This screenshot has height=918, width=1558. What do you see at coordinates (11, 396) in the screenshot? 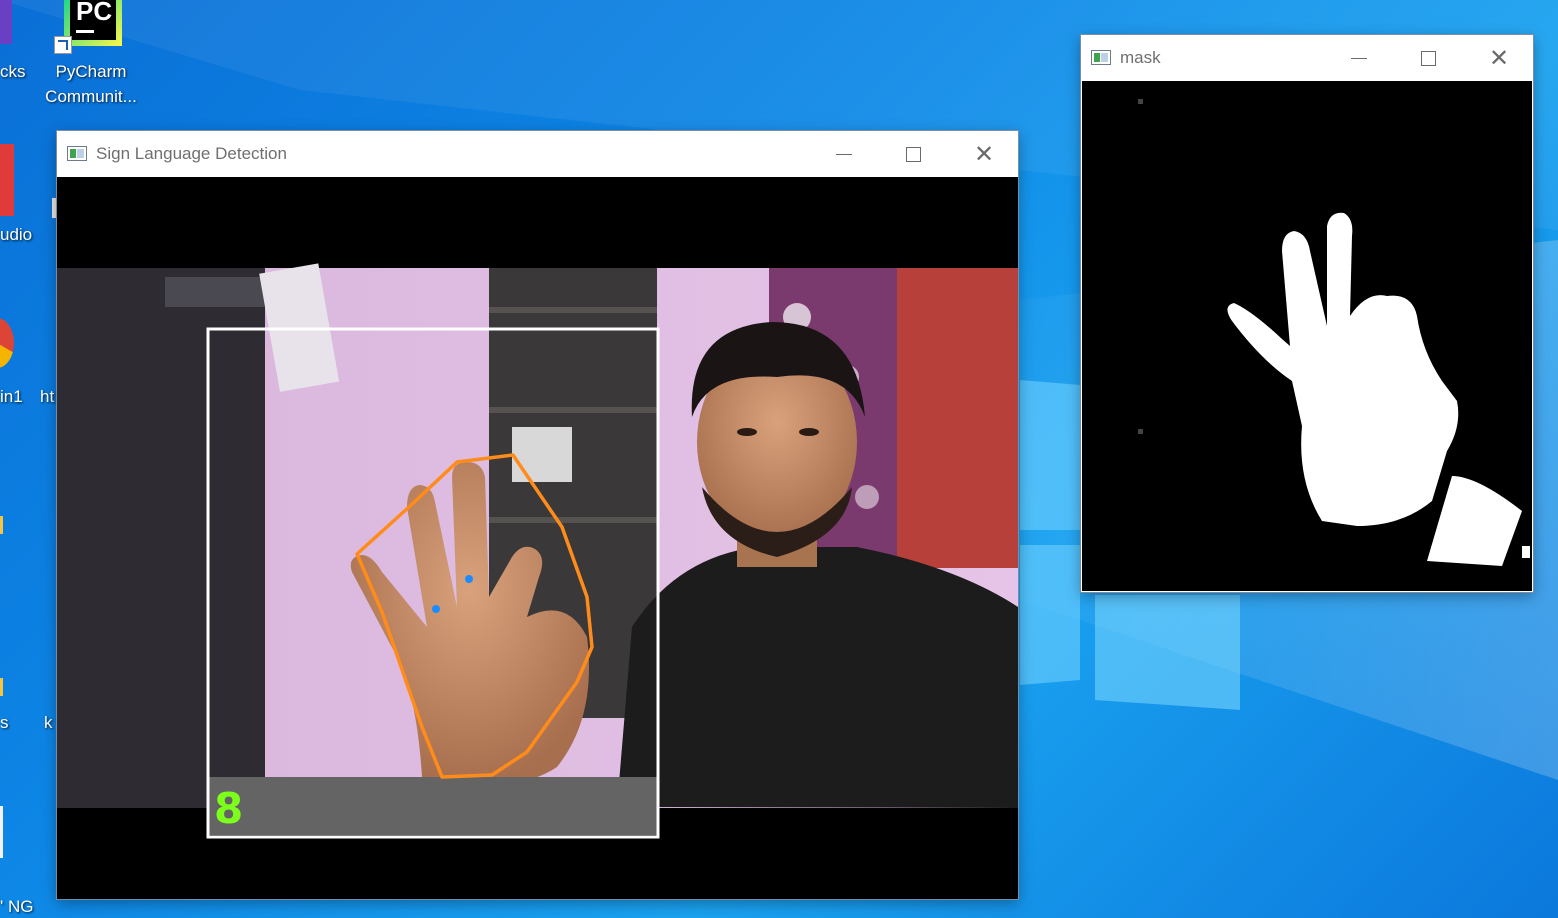
I see `desktop-icon-label: in1` at bounding box center [11, 396].